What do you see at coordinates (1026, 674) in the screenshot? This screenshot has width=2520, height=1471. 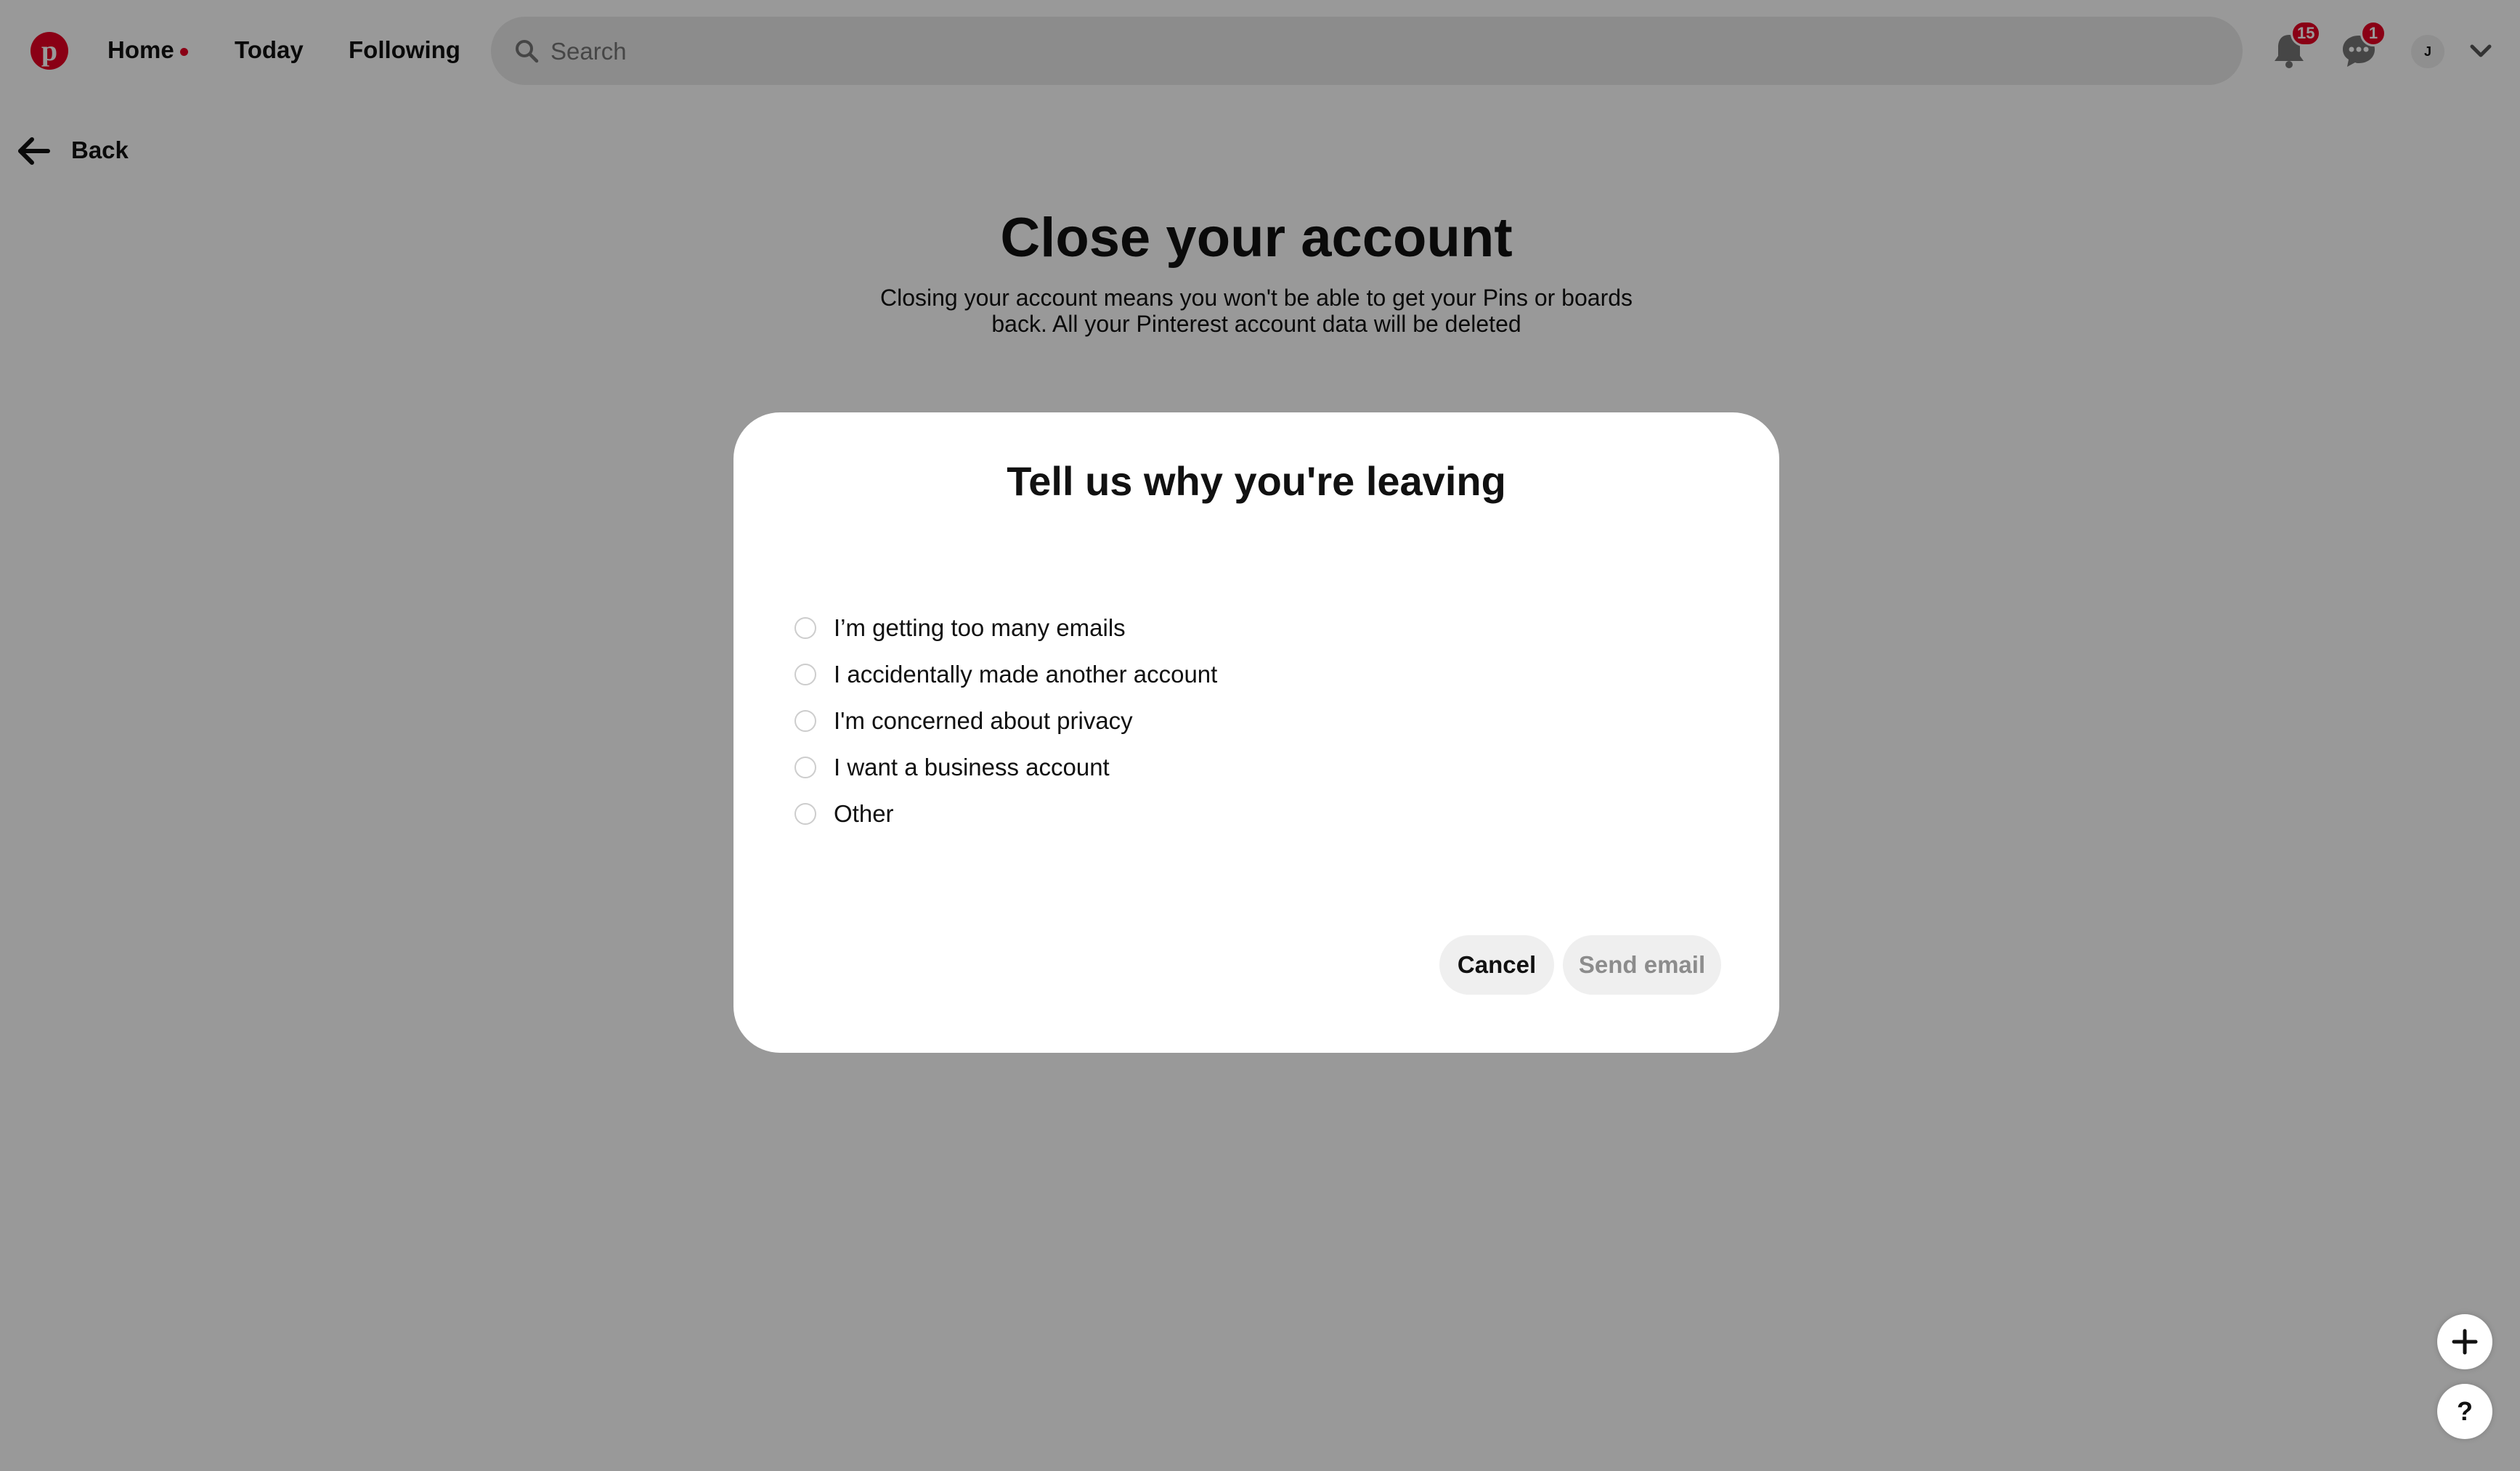 I see `option-label: I accidentally made another account` at bounding box center [1026, 674].